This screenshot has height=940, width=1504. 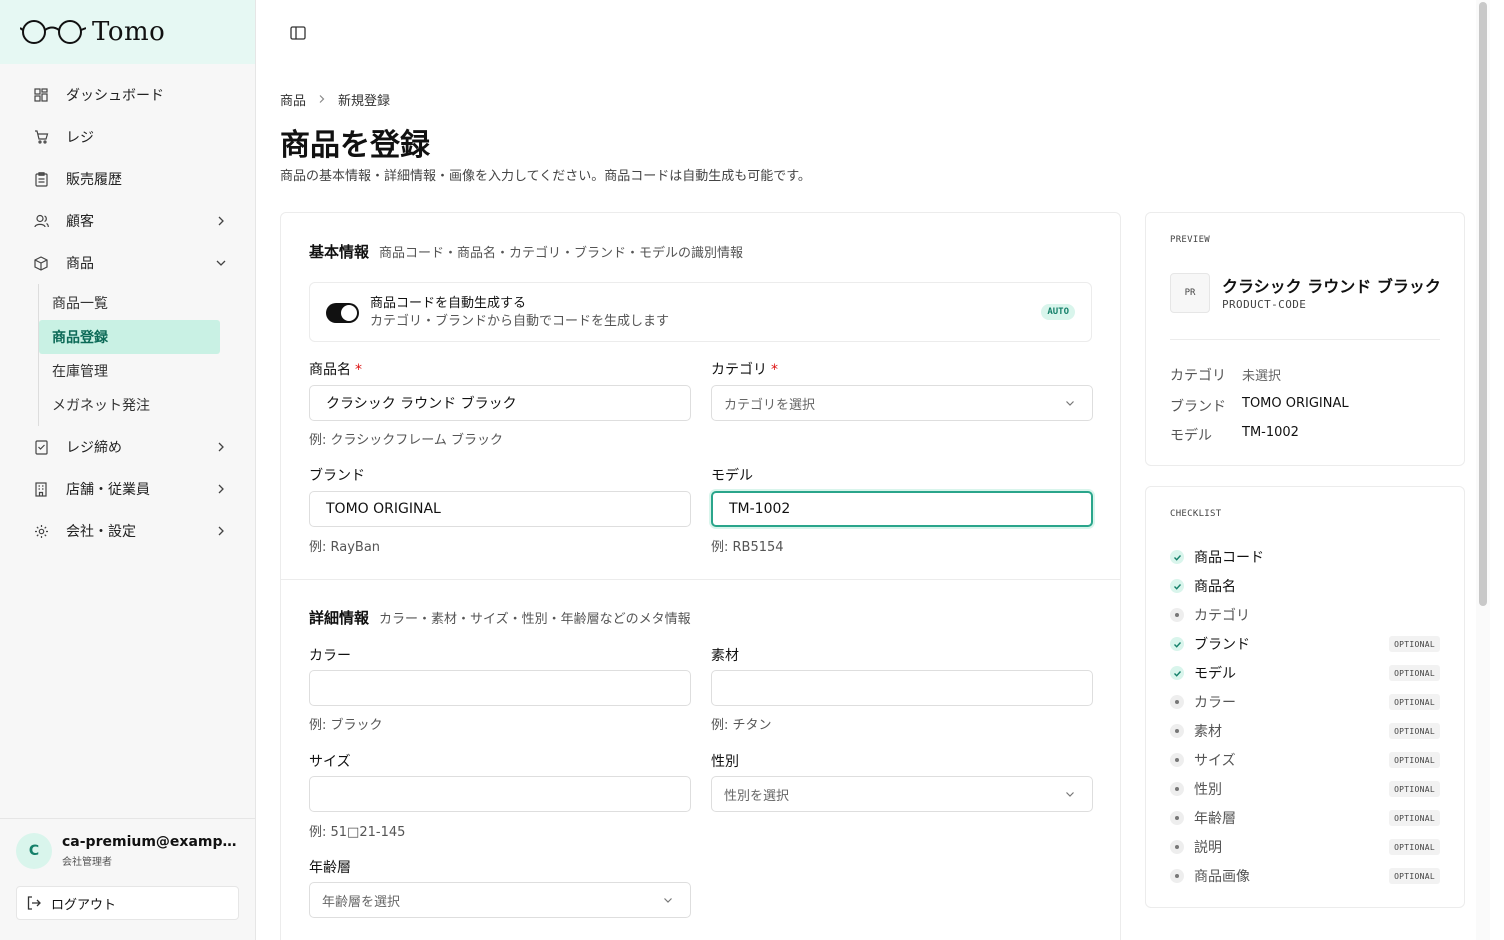 What do you see at coordinates (902, 509) in the screenshot?
I see `model-input: TM-1002` at bounding box center [902, 509].